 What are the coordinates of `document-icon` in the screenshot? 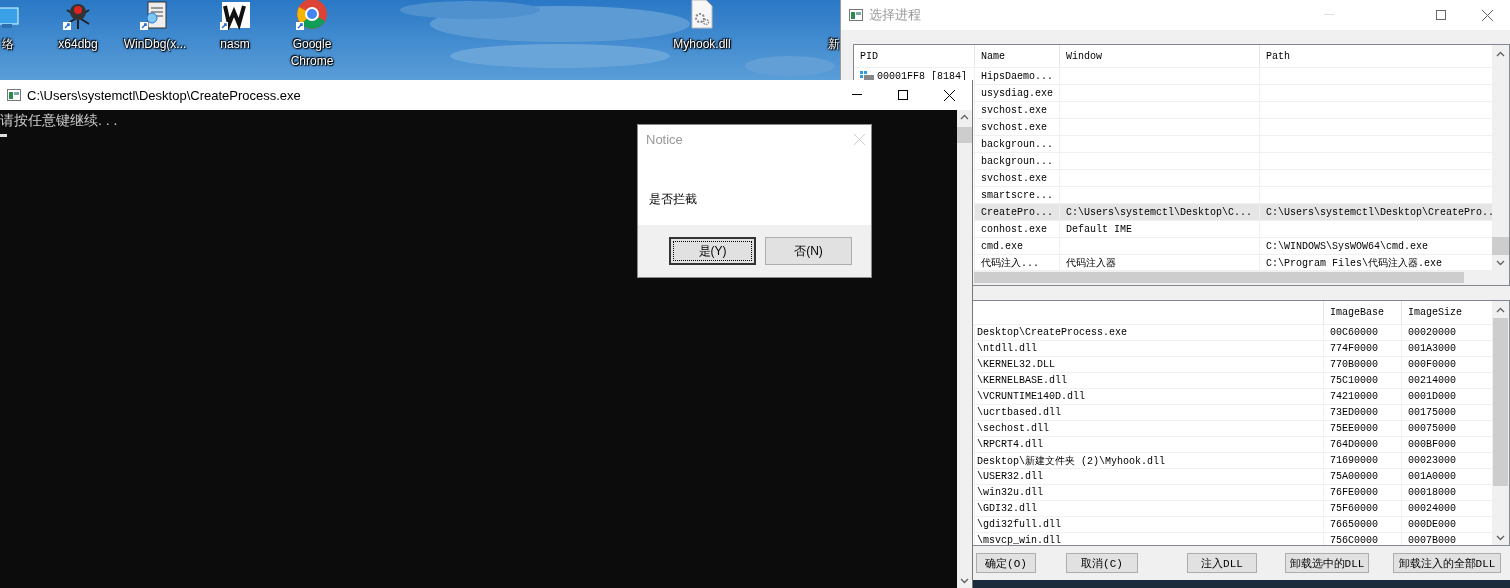 It's located at (155, 15).